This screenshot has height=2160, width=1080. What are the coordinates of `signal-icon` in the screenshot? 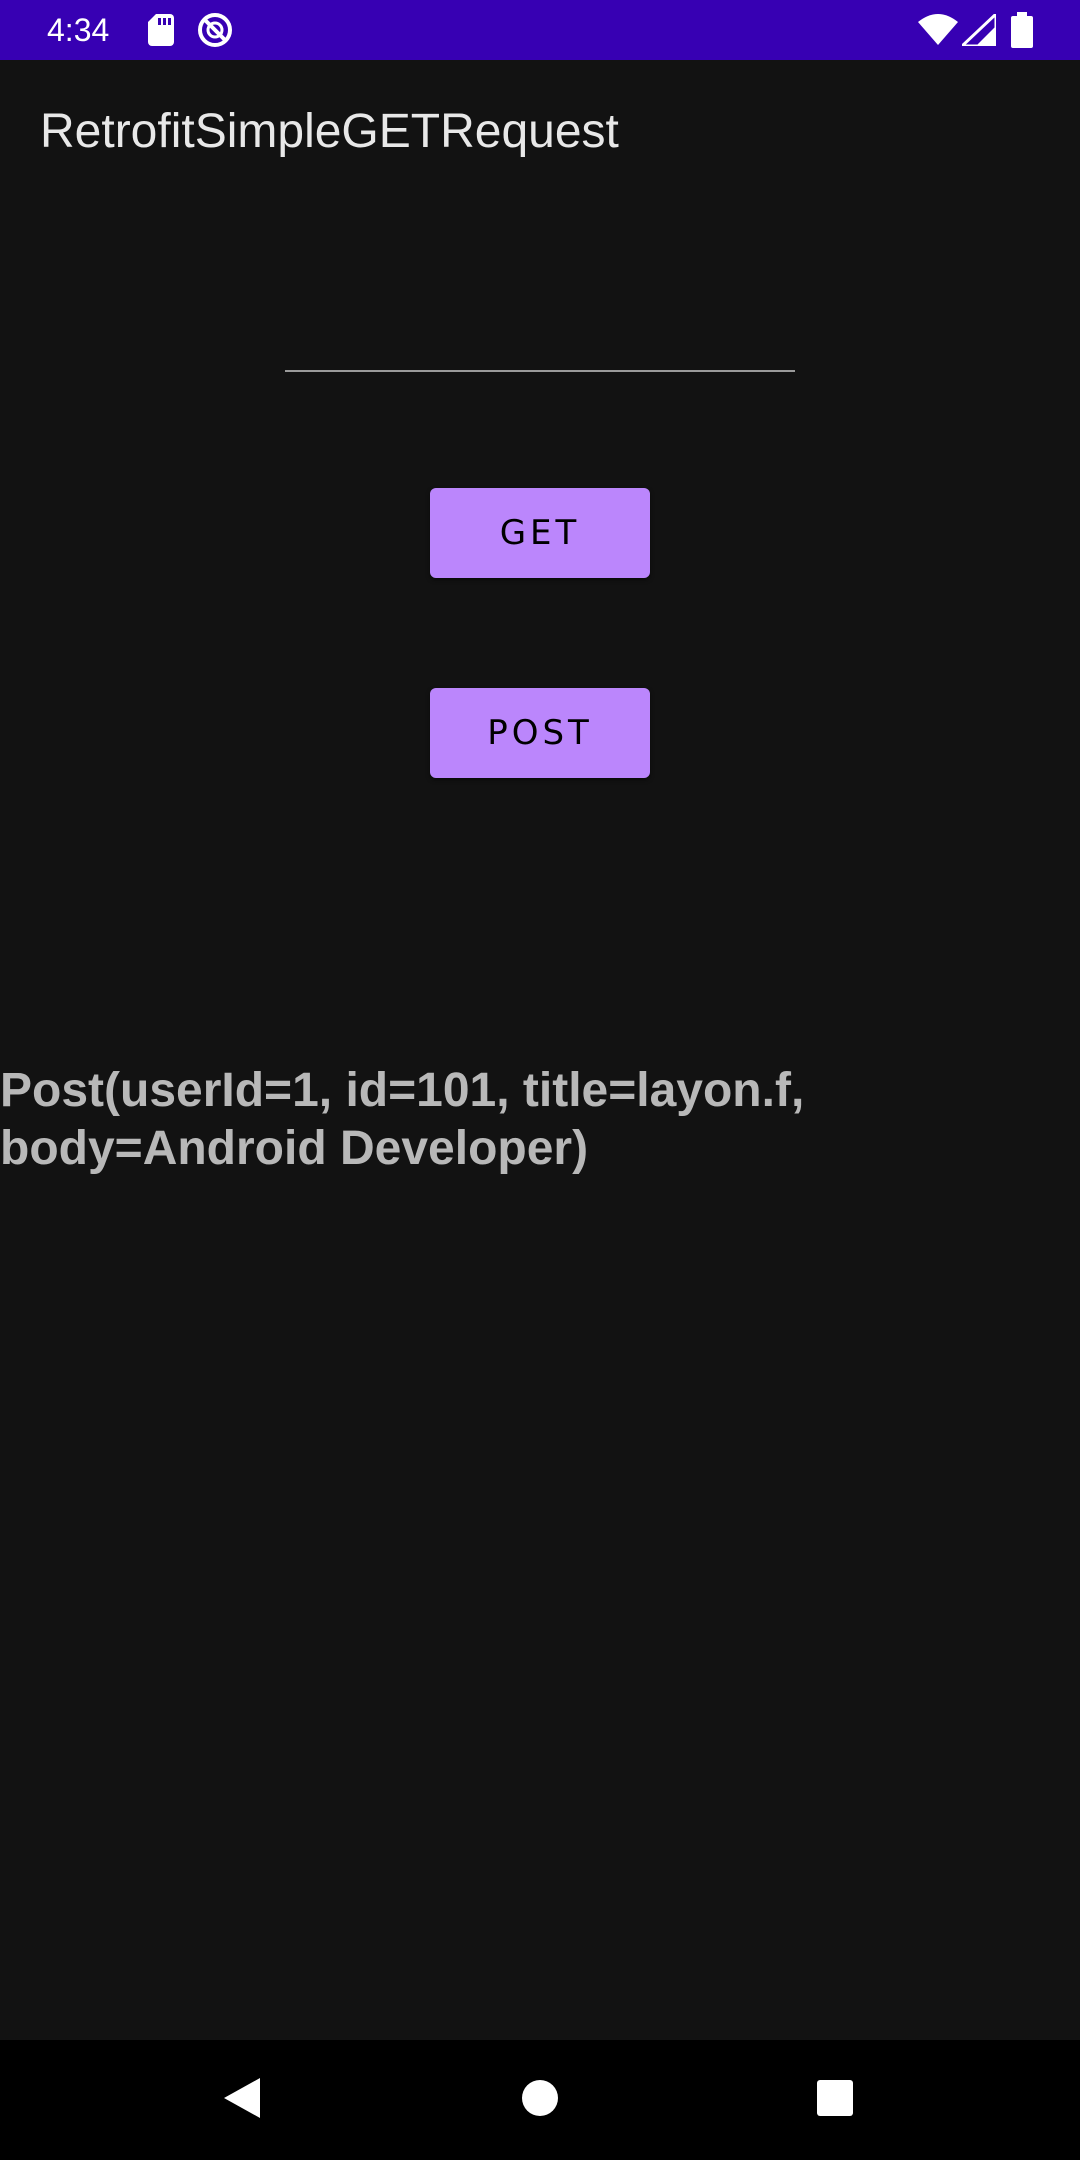 It's located at (978, 30).